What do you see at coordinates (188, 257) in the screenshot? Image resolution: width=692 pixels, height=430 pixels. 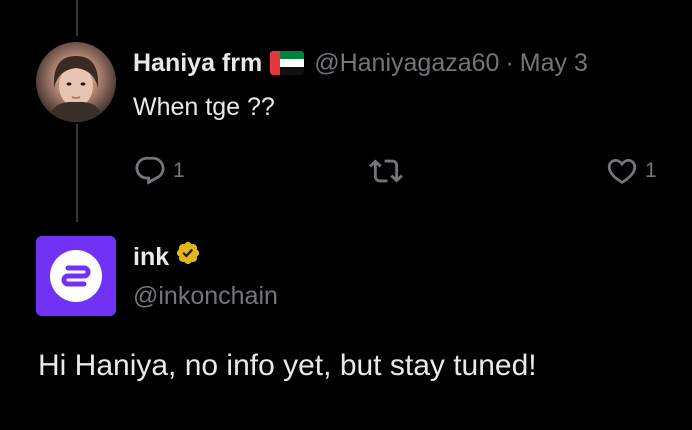 I see `gold-verified-badge-icon` at bounding box center [188, 257].